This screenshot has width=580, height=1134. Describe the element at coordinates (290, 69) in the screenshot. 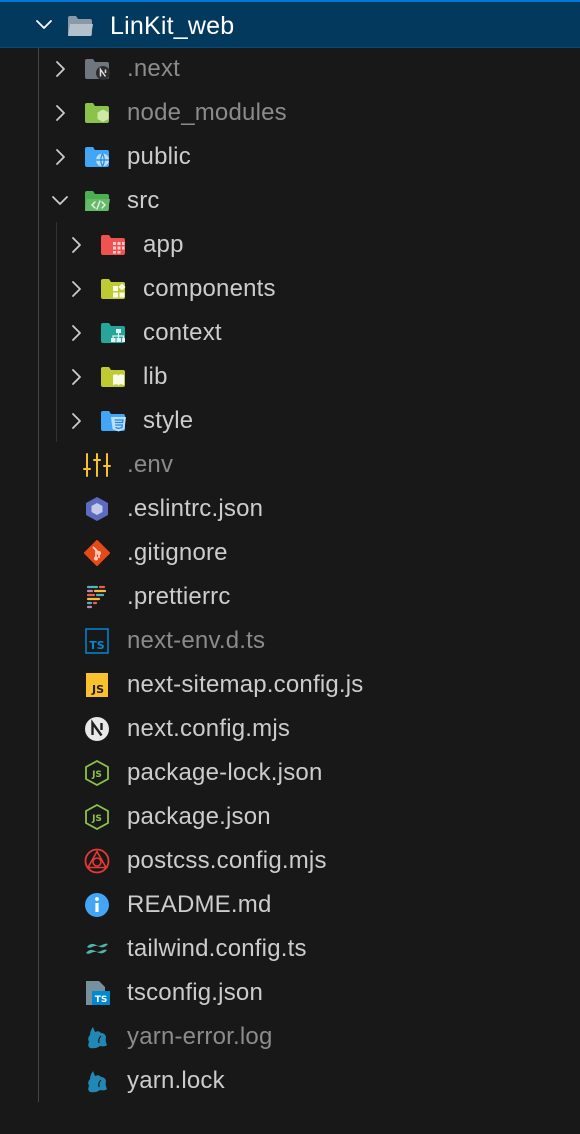

I see `tree-folder-item: .next` at that location.